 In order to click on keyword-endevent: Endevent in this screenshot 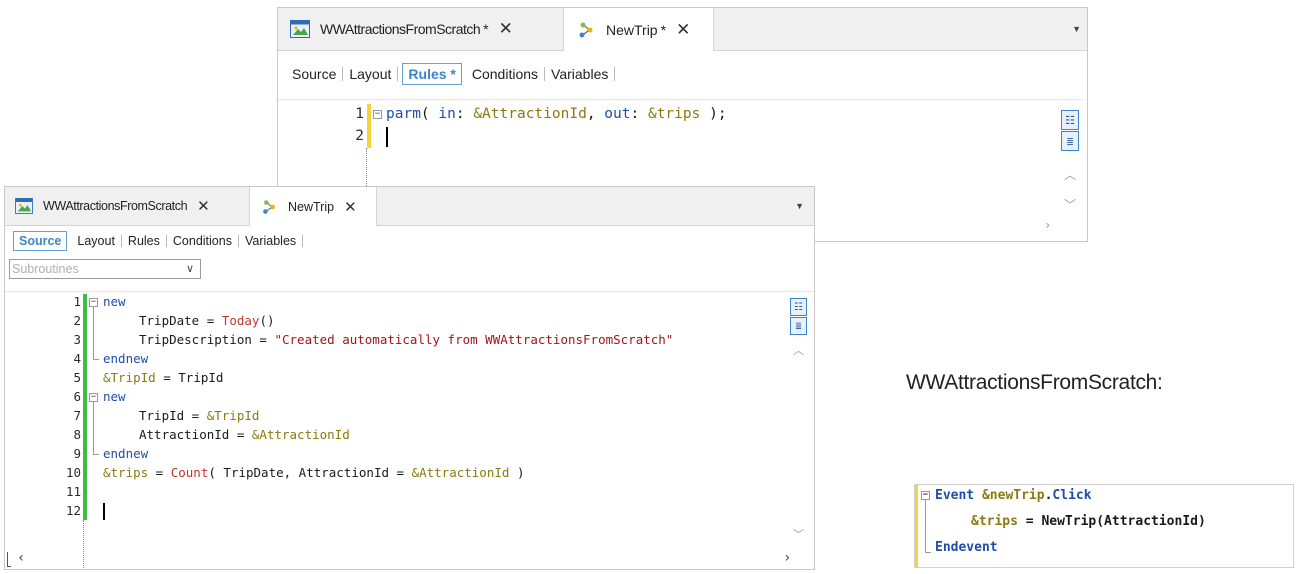, I will do `click(966, 547)`.